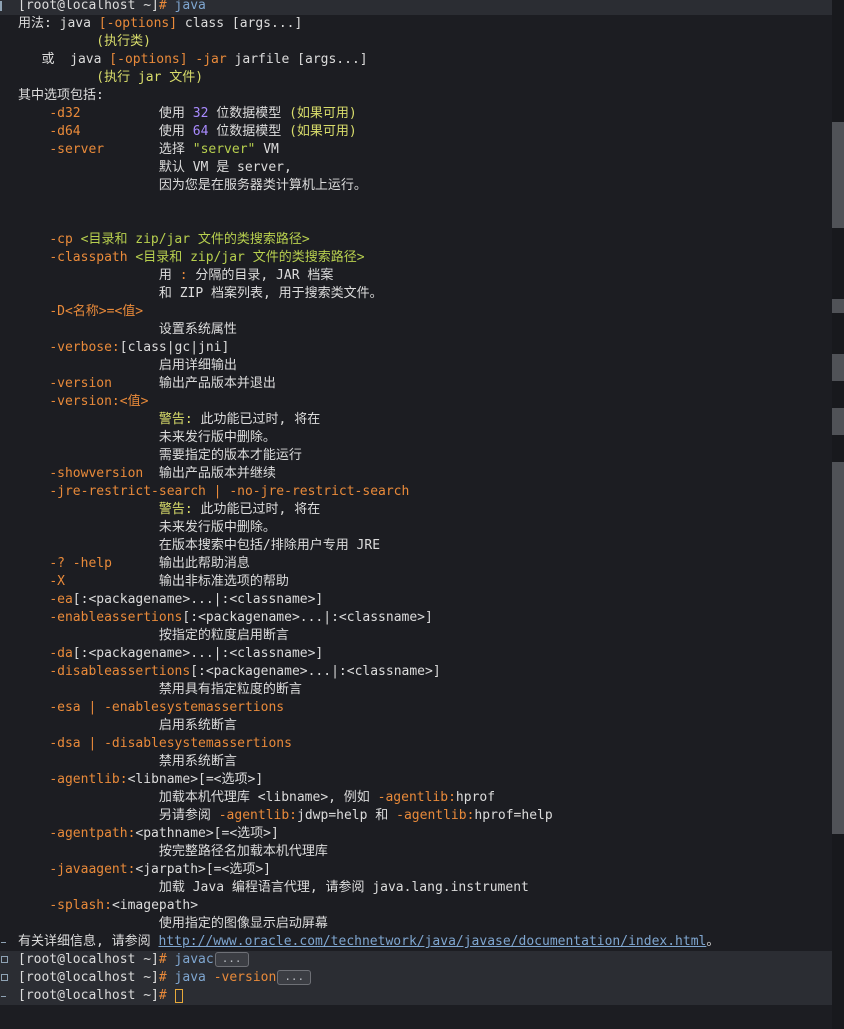  What do you see at coordinates (162, 383) in the screenshot?
I see `option-version: -version 输出产品版本并退出` at bounding box center [162, 383].